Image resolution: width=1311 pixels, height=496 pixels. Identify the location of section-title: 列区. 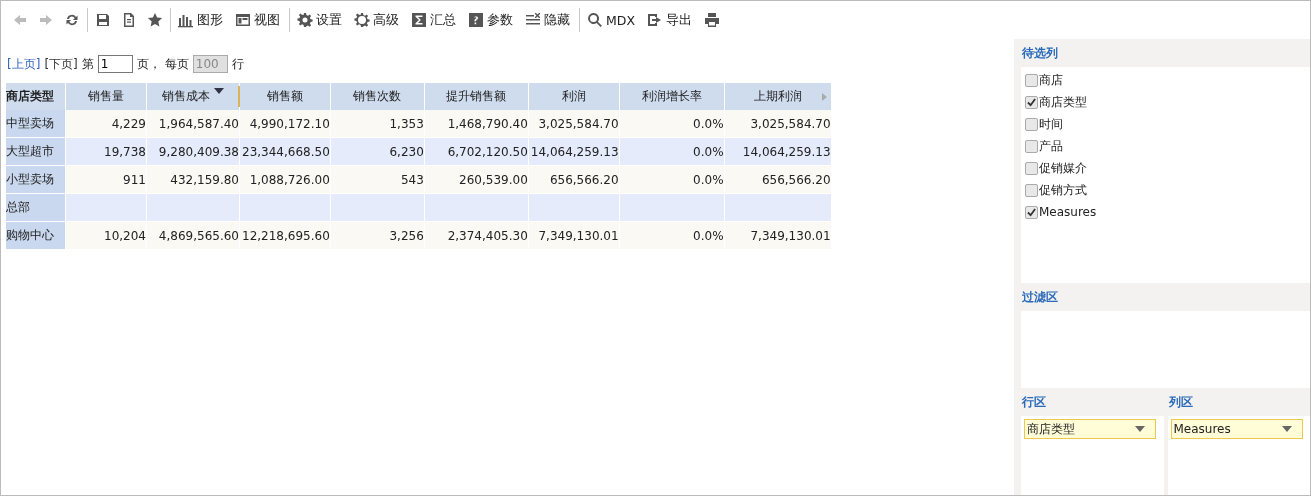
(1180, 402).